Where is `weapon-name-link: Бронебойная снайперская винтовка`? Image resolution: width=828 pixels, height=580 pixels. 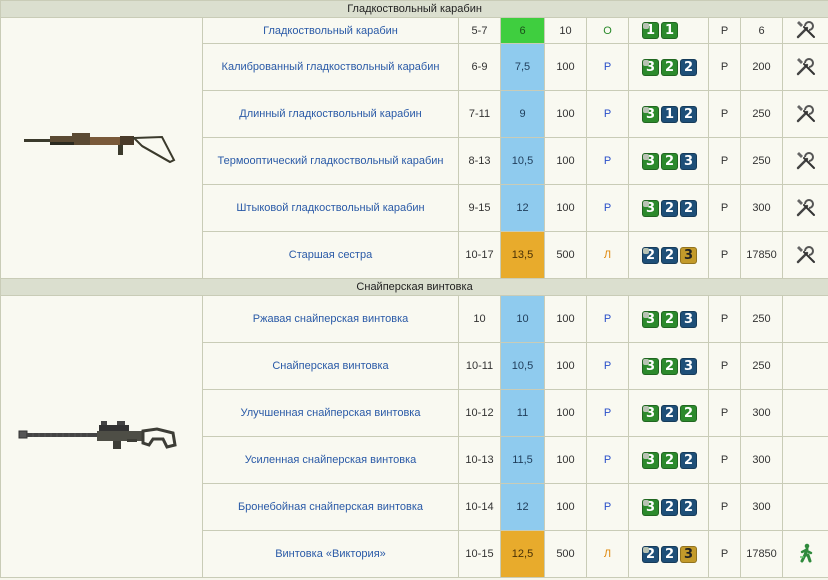 weapon-name-link: Бронебойная снайперская винтовка is located at coordinates (330, 507).